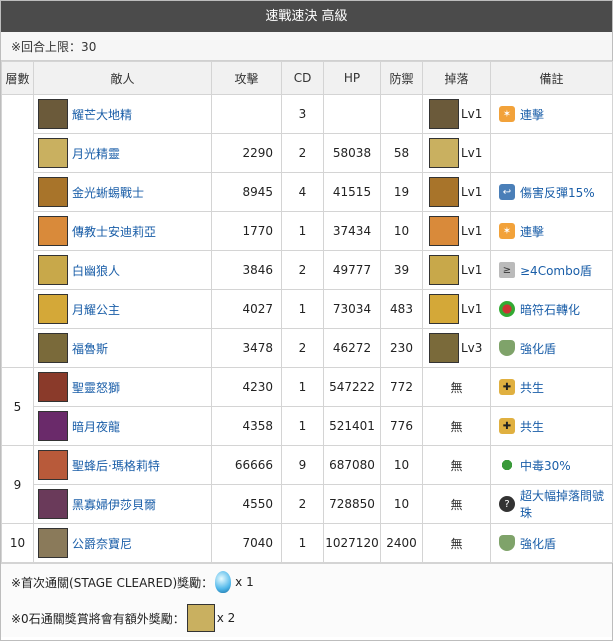 This screenshot has height=641, width=613. I want to click on hp-value: 46272, so click(352, 348).